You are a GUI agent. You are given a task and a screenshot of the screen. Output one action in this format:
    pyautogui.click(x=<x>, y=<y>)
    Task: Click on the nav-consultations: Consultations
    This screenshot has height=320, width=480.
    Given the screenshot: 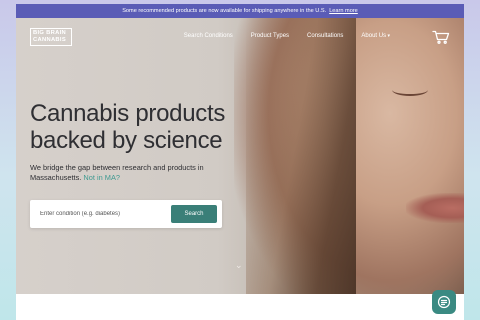 What is the action you would take?
    pyautogui.click(x=325, y=36)
    